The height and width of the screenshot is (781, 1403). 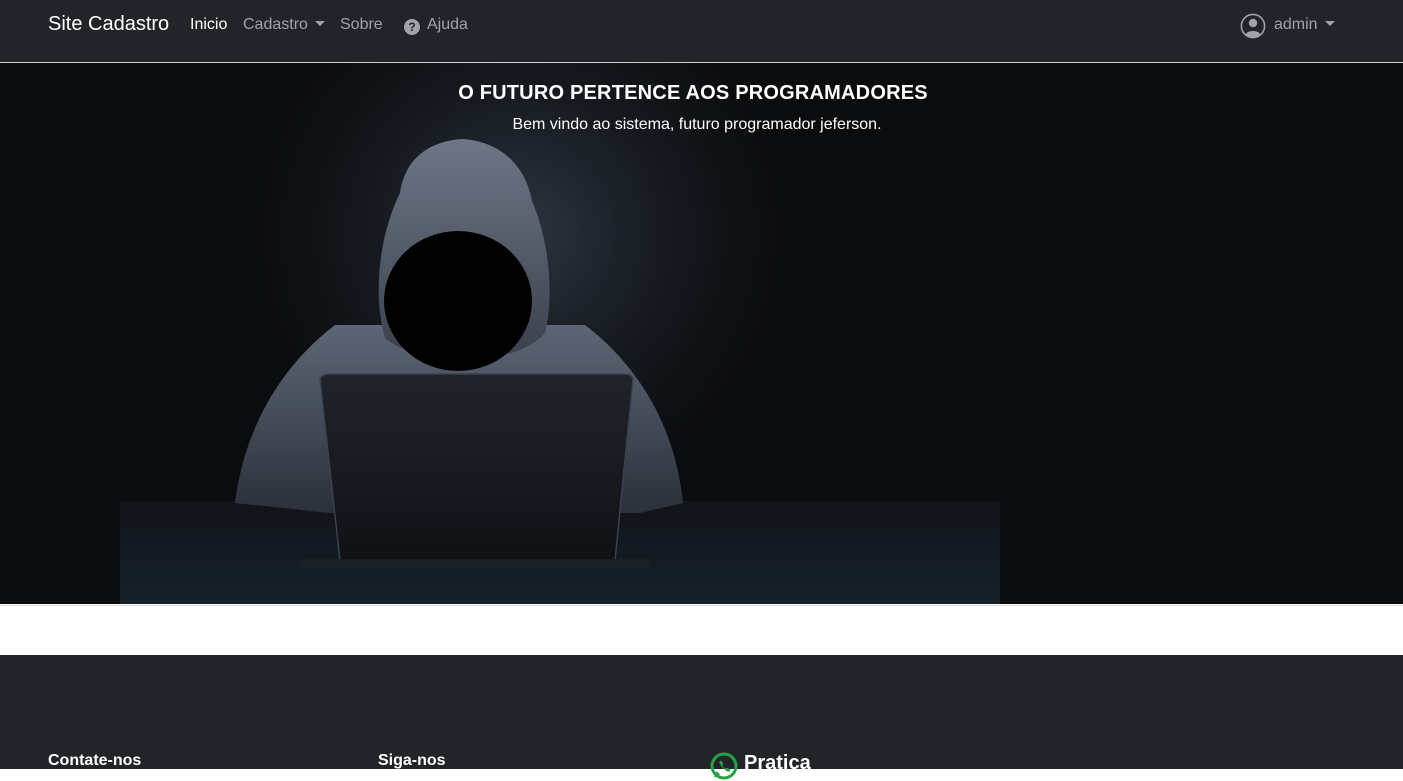 I want to click on help-circle-icon: ?, so click(x=412, y=27).